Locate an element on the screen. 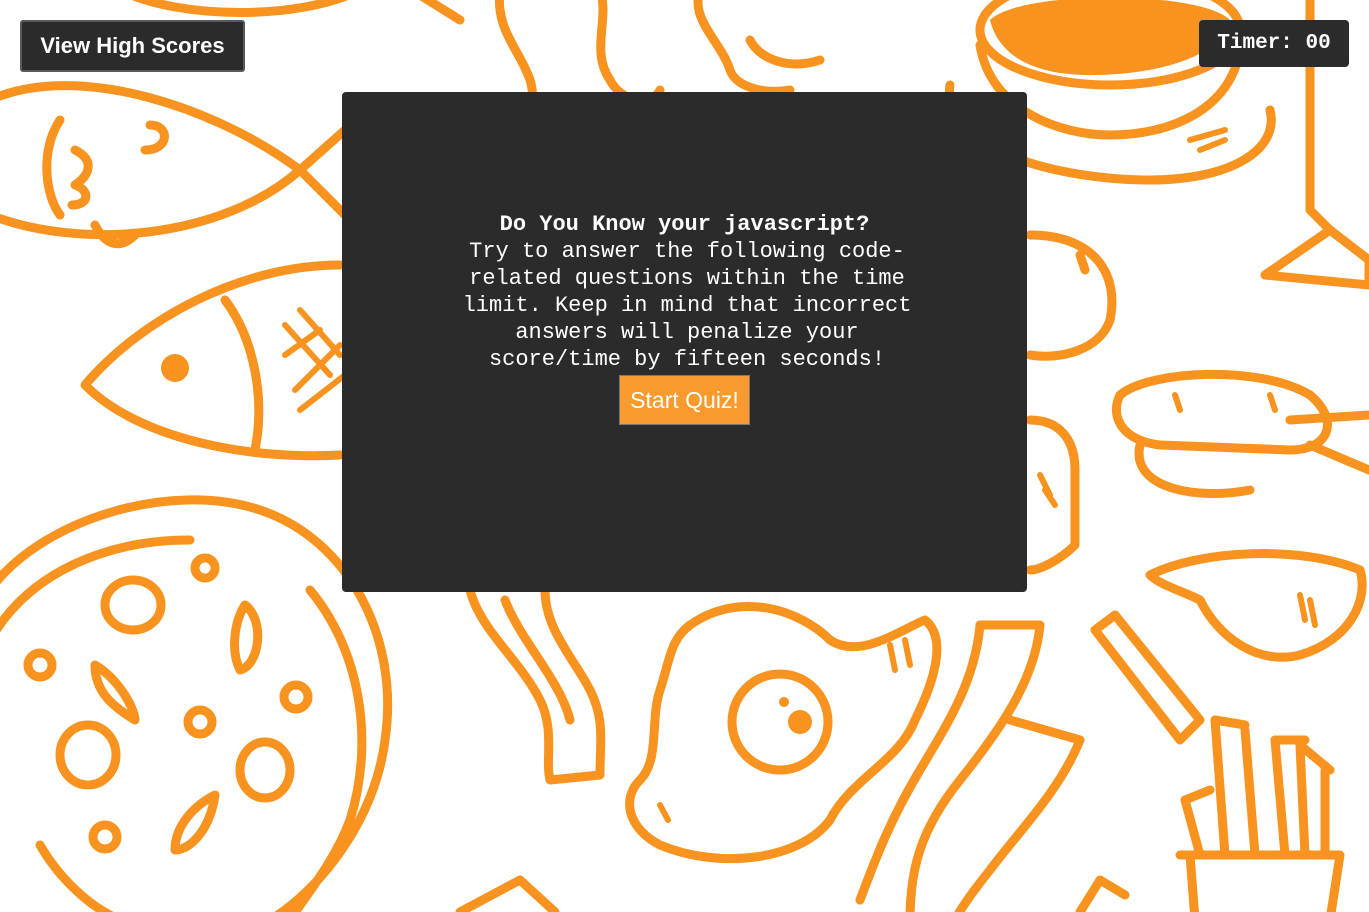 Image resolution: width=1369 pixels, height=912 pixels. start-quiz-button: Start Quiz! is located at coordinates (684, 400).